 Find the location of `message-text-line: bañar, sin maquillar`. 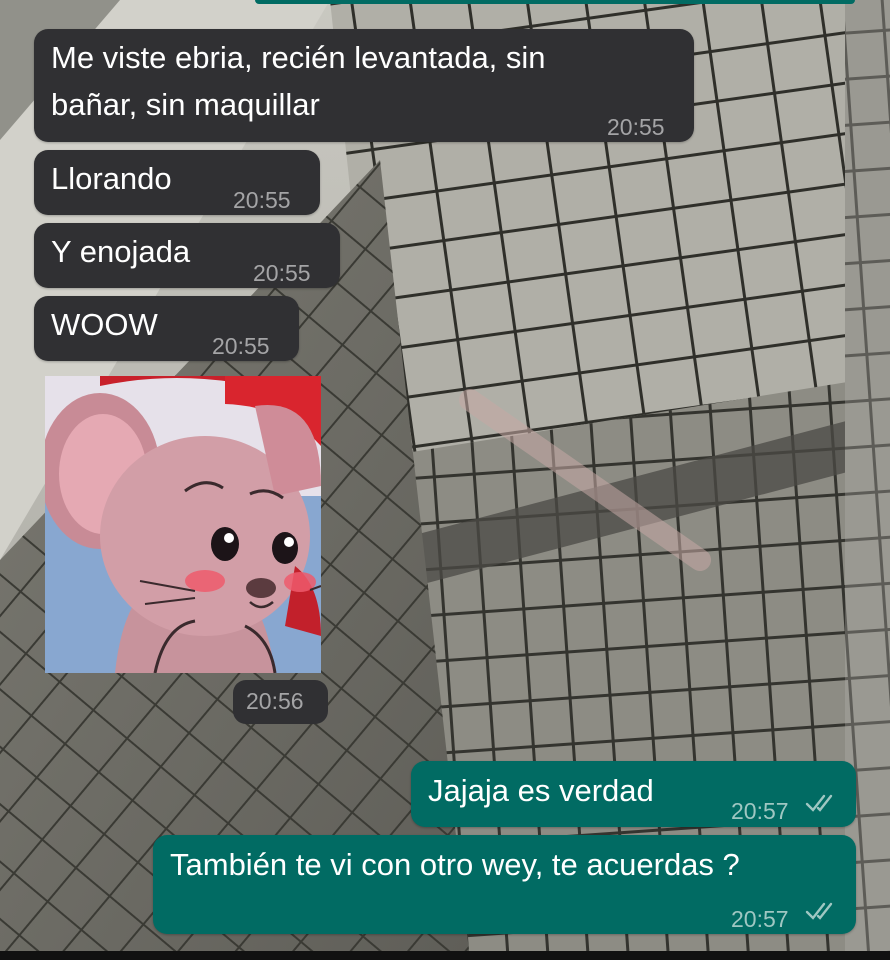

message-text-line: bañar, sin maquillar is located at coordinates (185, 104).